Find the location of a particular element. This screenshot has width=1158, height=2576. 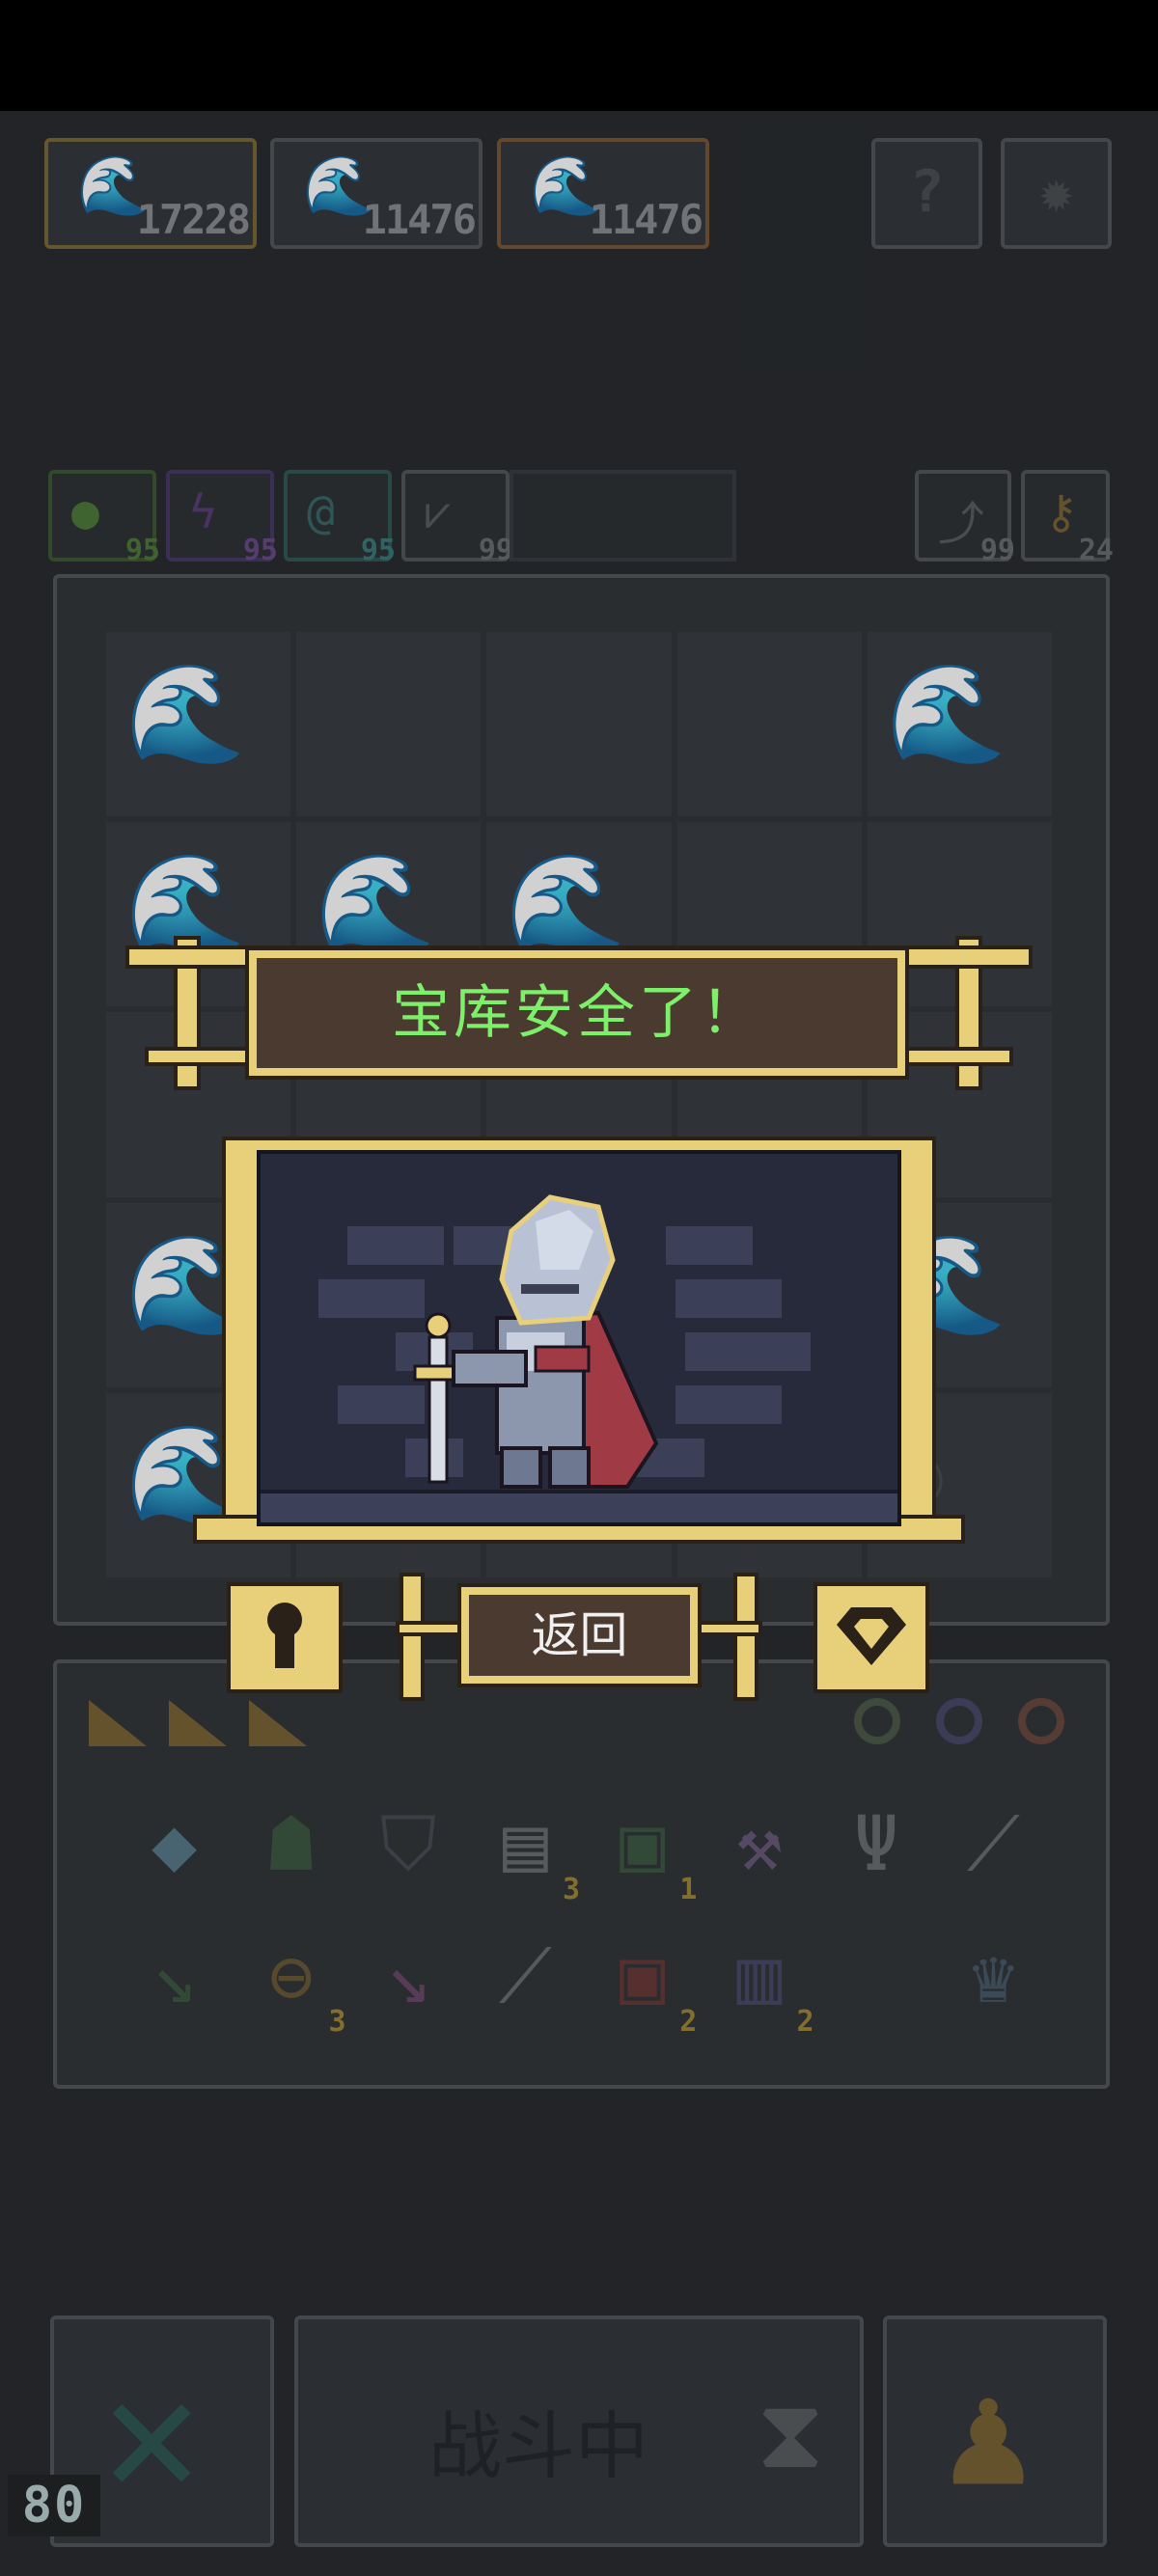

crystal-icon: ◆ is located at coordinates (175, 1845).